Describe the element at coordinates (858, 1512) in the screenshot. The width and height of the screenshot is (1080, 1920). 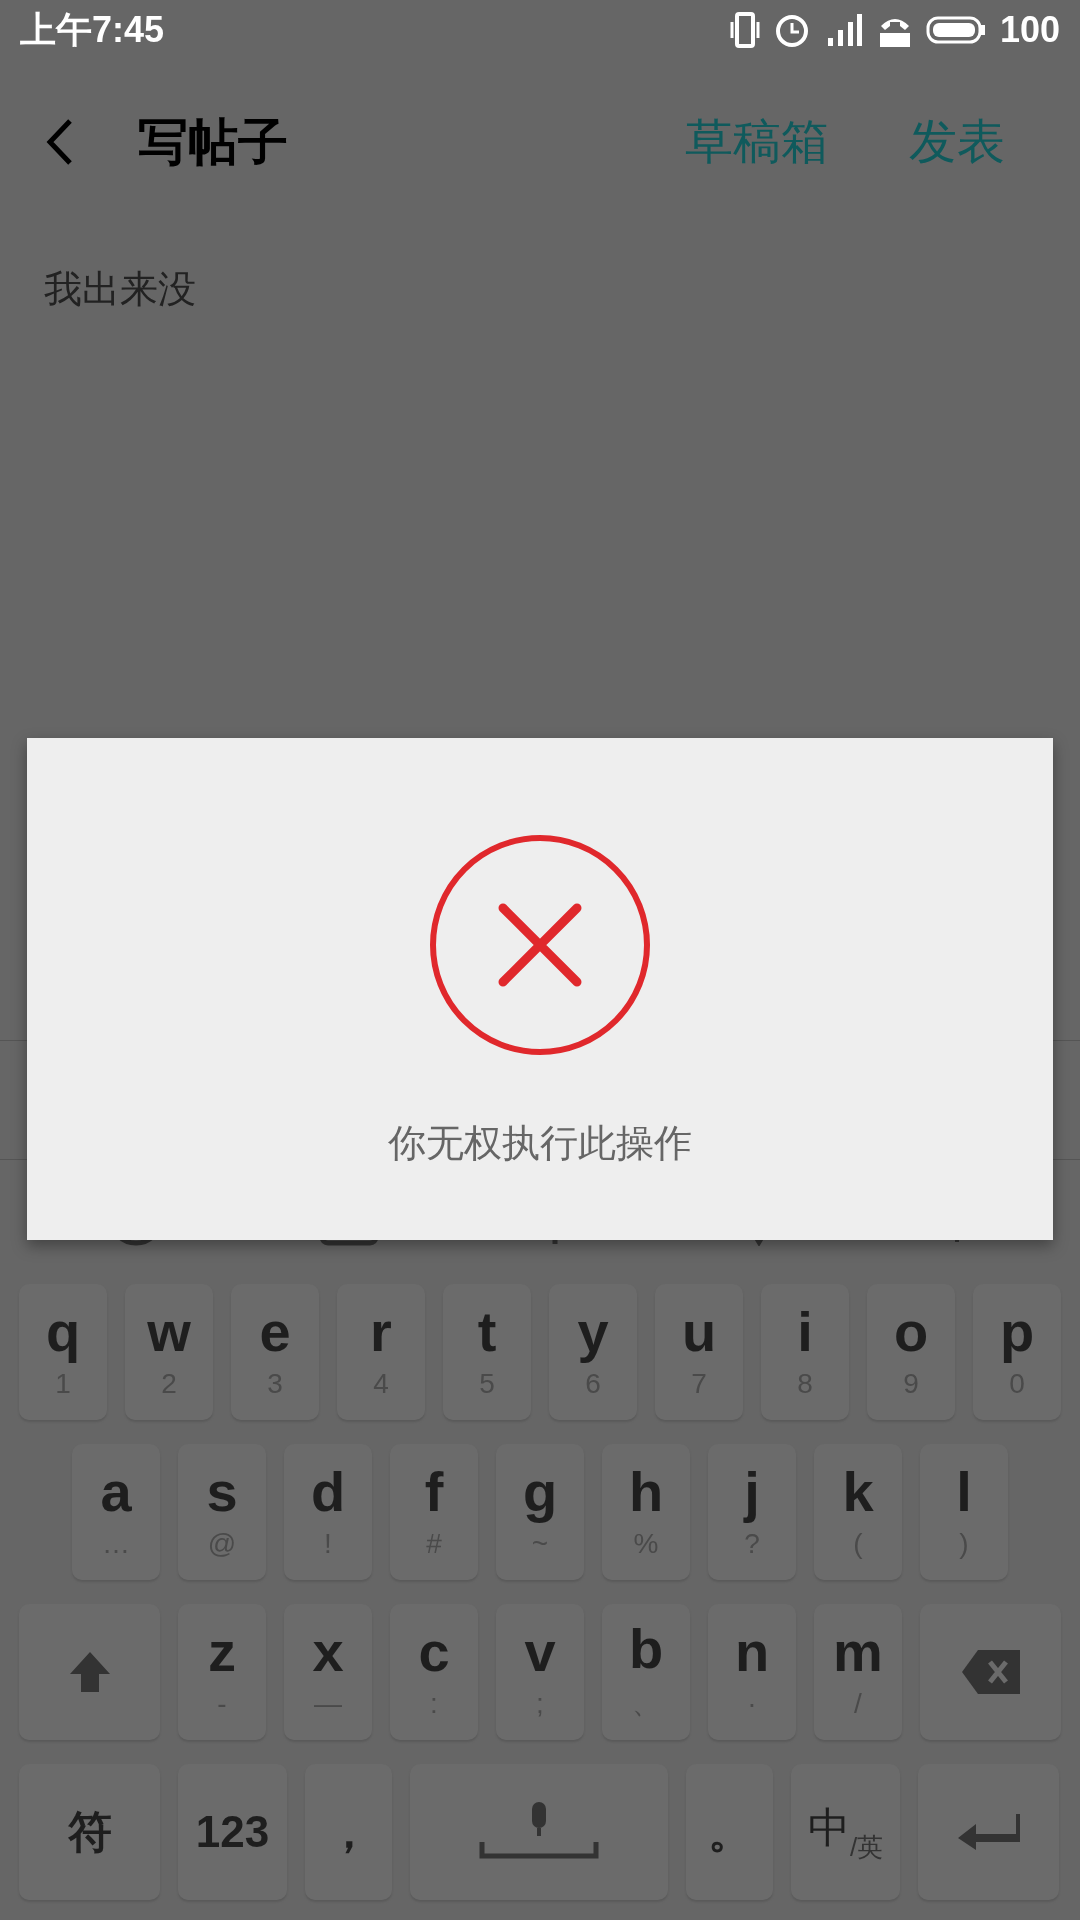
I see `keyboard-key: k (` at that location.